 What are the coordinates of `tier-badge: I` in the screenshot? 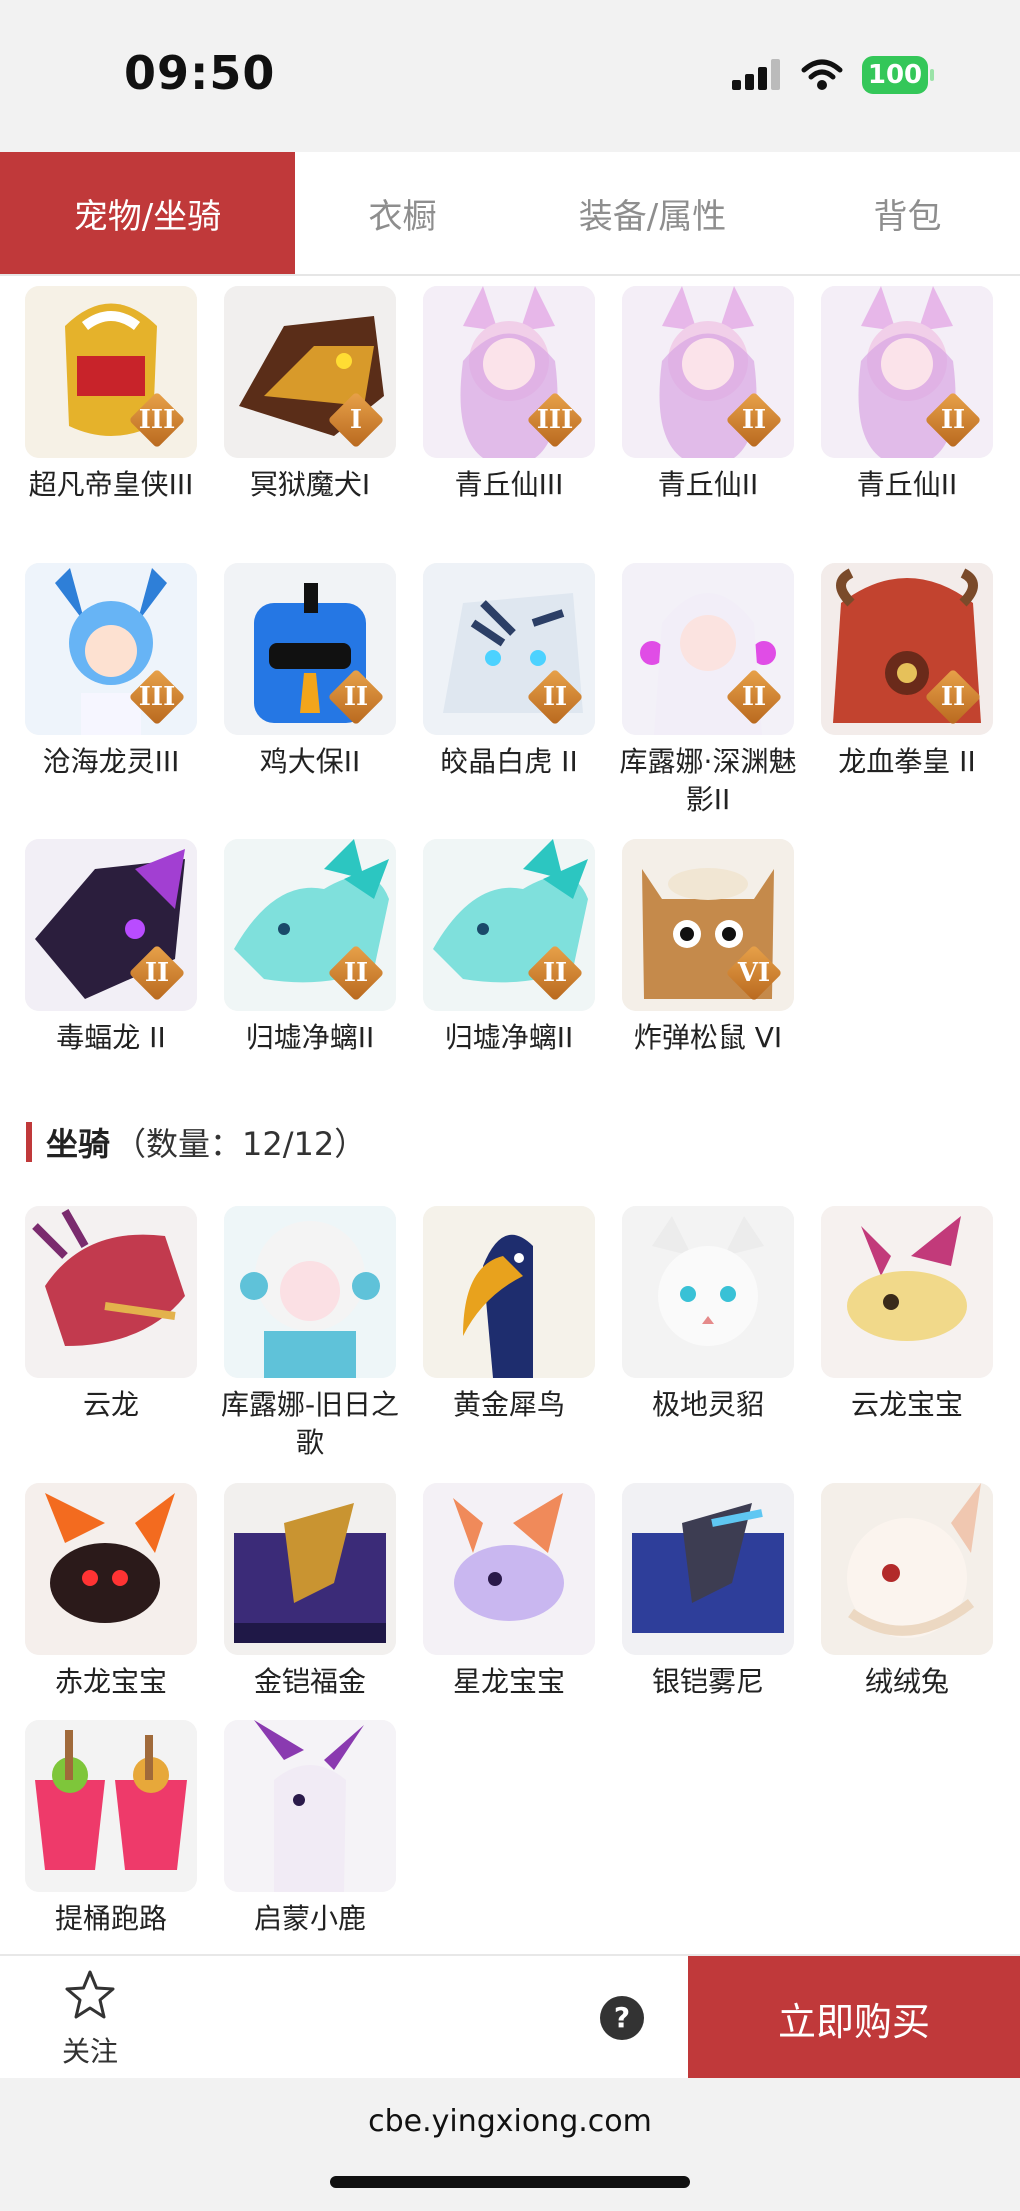 It's located at (356, 420).